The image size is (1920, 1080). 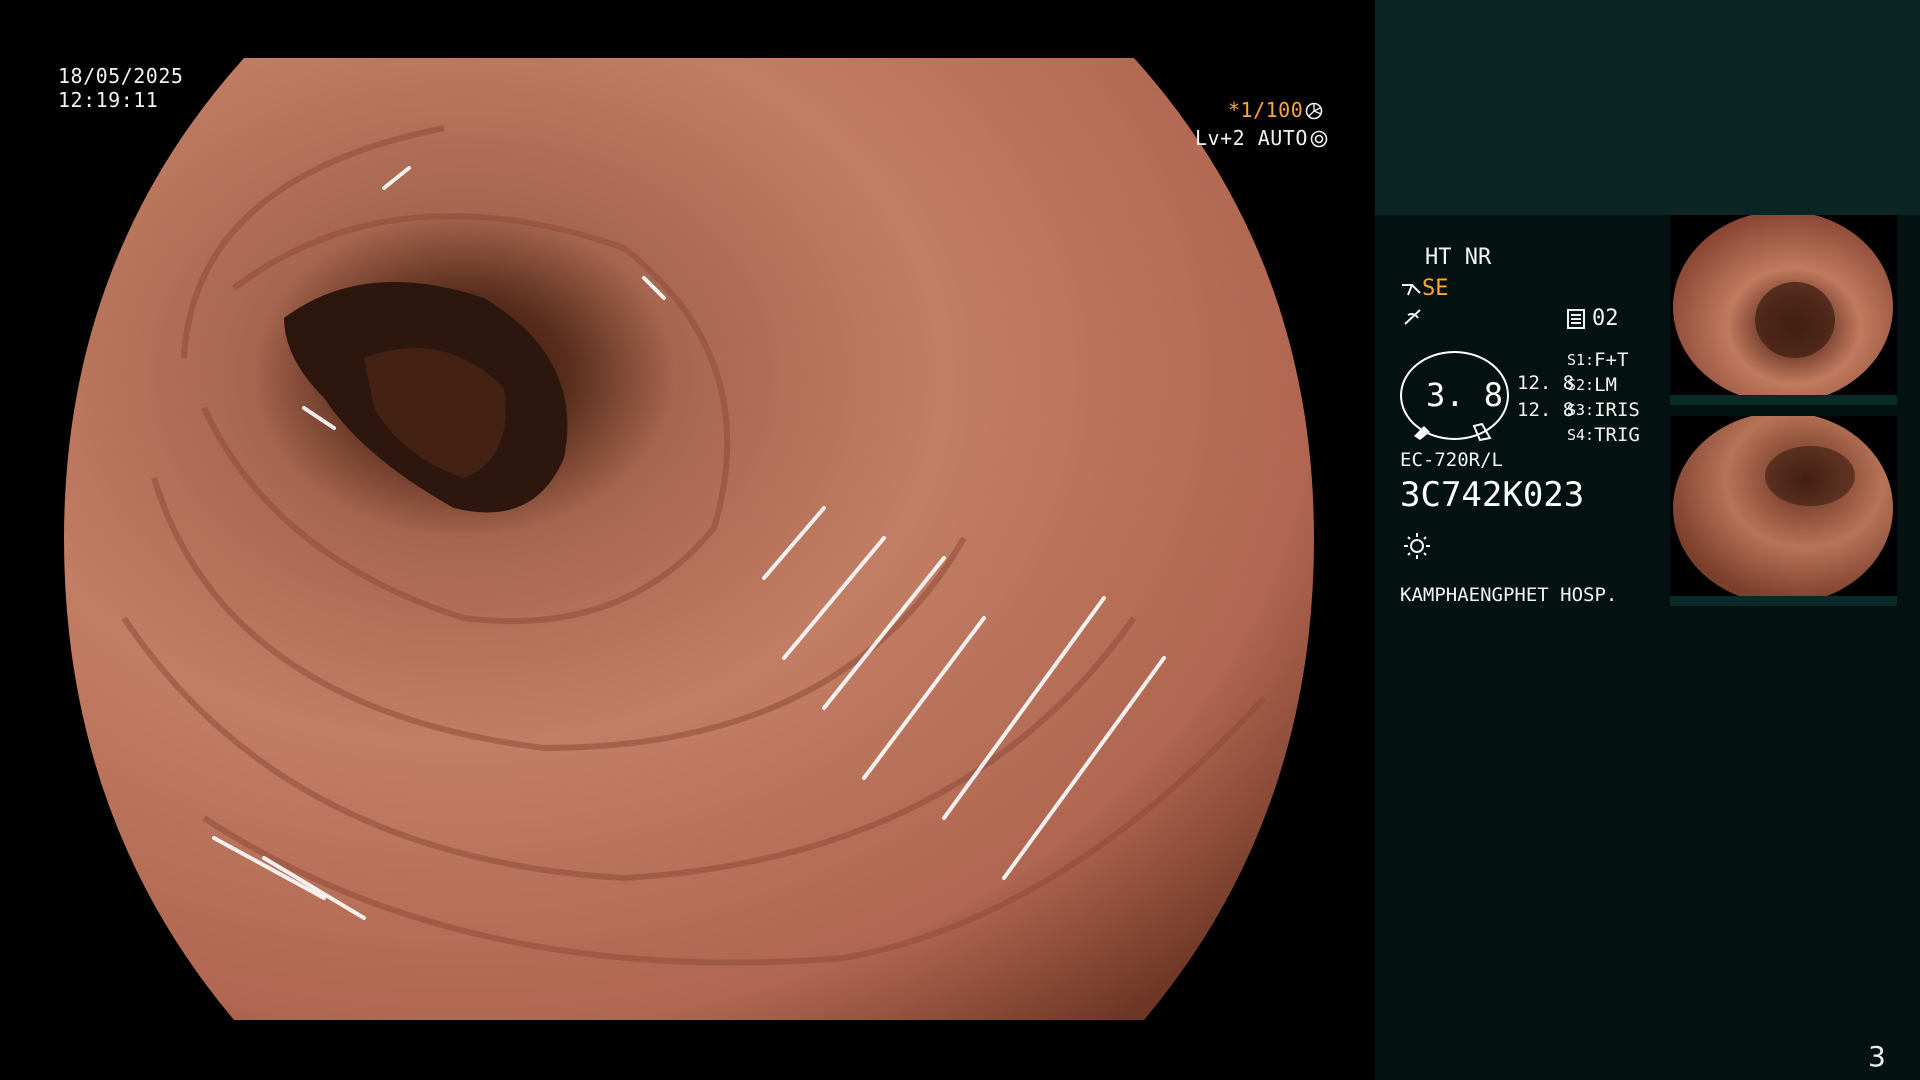 What do you see at coordinates (1251, 138) in the screenshot?
I see `level-value: Lv+2 AUTO` at bounding box center [1251, 138].